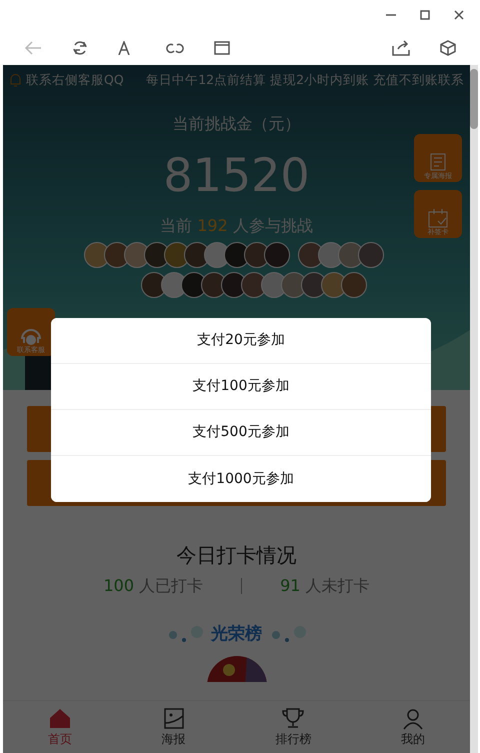 The width and height of the screenshot is (480, 753). I want to click on maximize-icon, so click(425, 15).